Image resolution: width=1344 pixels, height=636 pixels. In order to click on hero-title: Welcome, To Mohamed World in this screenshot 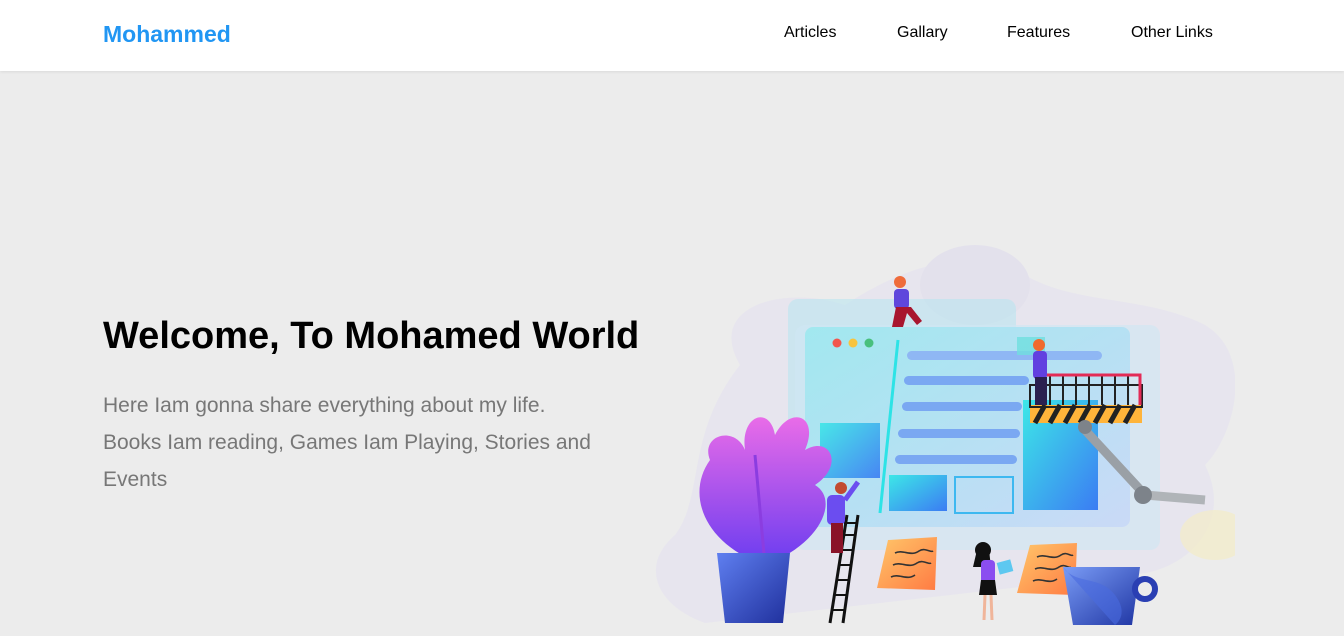, I will do `click(371, 336)`.